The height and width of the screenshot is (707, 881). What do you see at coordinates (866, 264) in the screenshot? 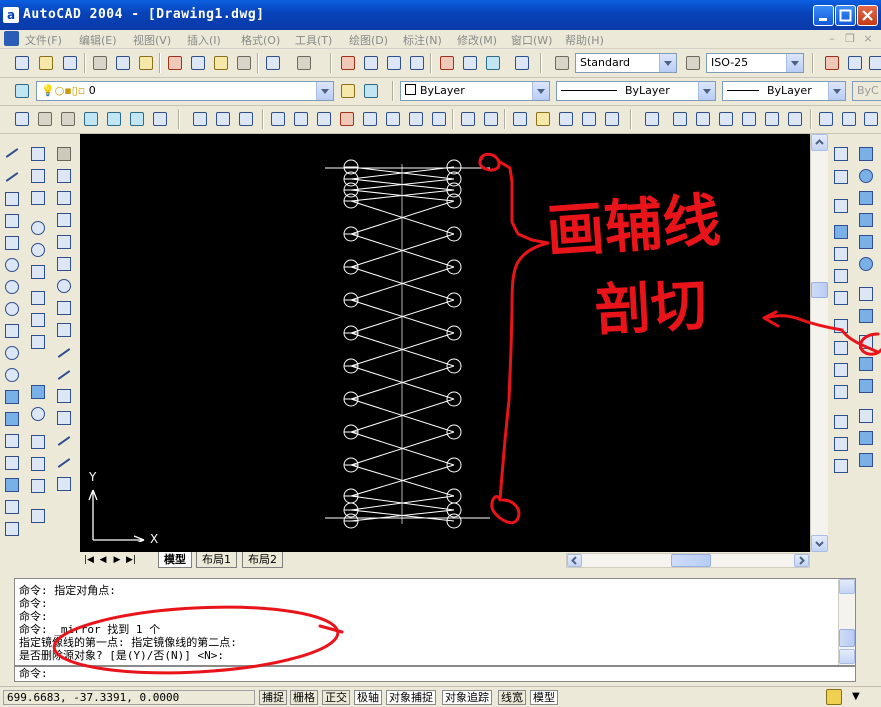
I see `torus-solid-tool` at bounding box center [866, 264].